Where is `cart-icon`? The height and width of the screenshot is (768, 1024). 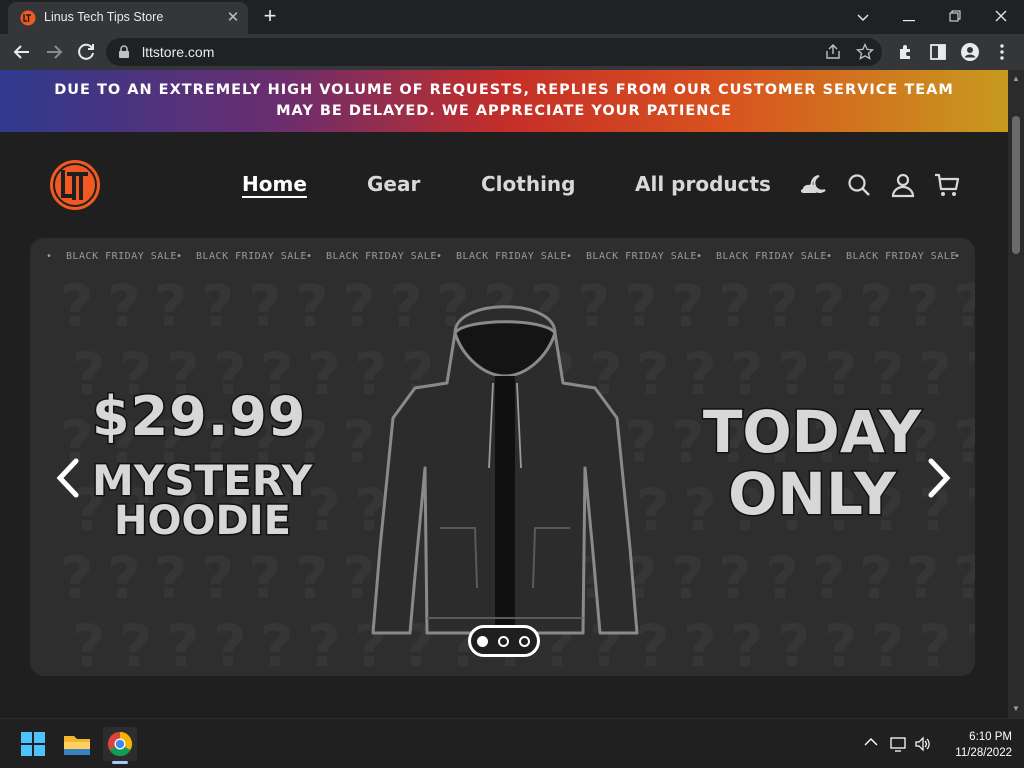
cart-icon is located at coordinates (947, 185).